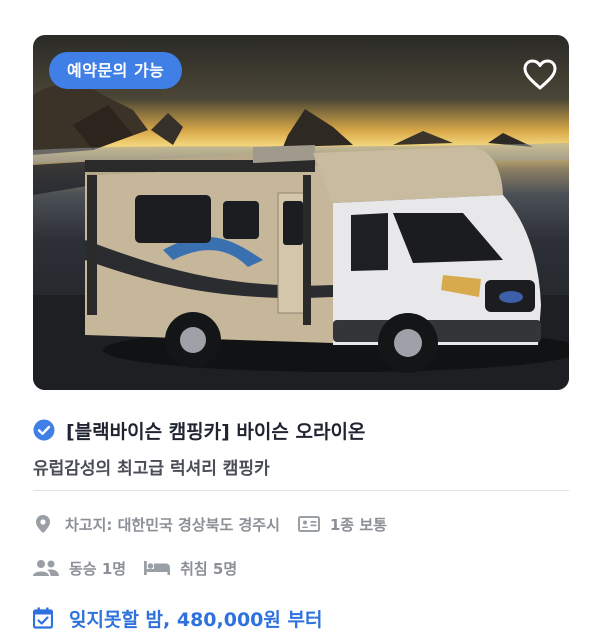 This screenshot has height=643, width=604. I want to click on price-row: 잊지못할 밤, 480,000원 부터, so click(177, 618).